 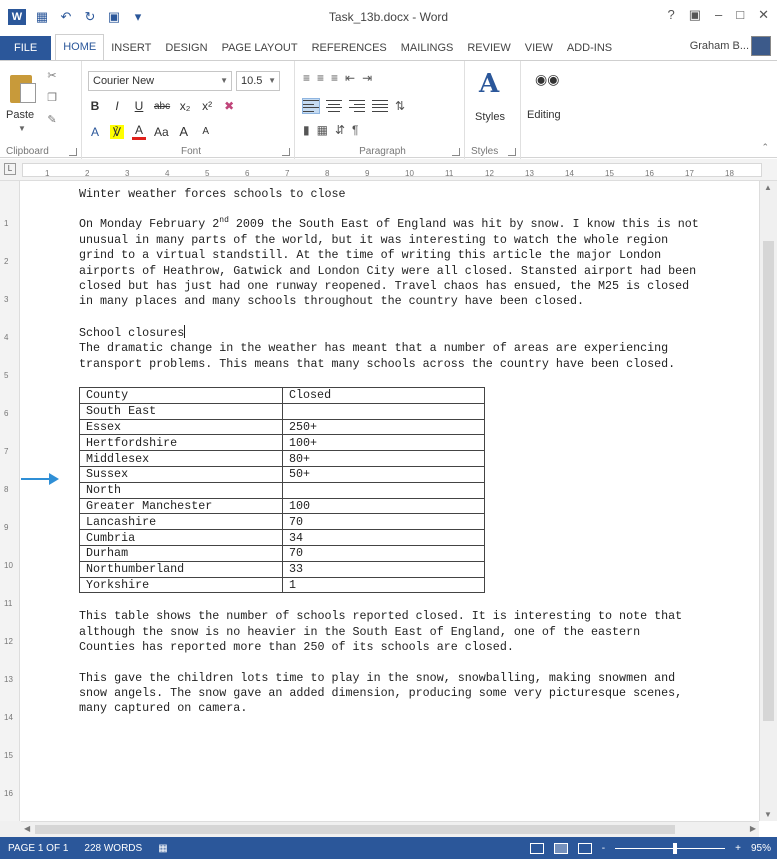 What do you see at coordinates (768, 187) in the screenshot?
I see `scroll-up-icon: ▲` at bounding box center [768, 187].